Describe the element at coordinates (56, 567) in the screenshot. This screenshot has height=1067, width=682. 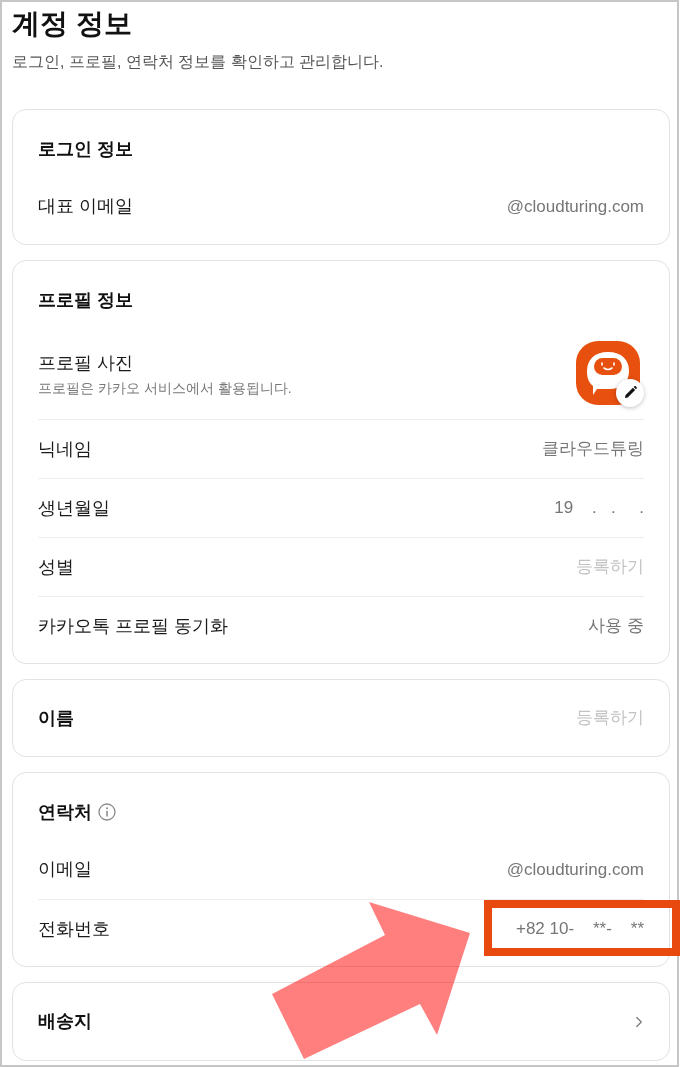
I see `row-label: 성별` at that location.